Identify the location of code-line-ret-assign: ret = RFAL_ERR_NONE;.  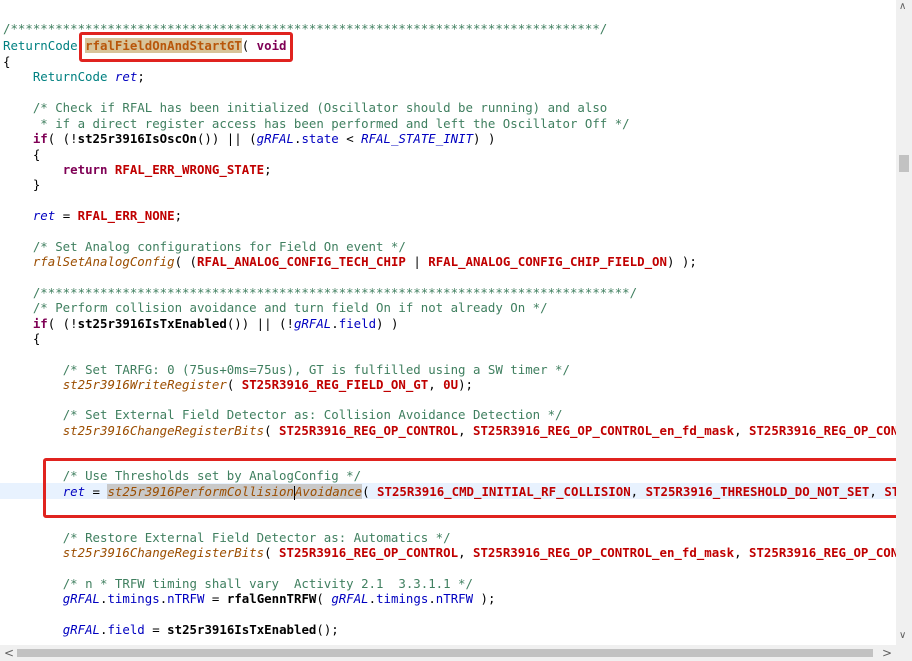
(107, 215).